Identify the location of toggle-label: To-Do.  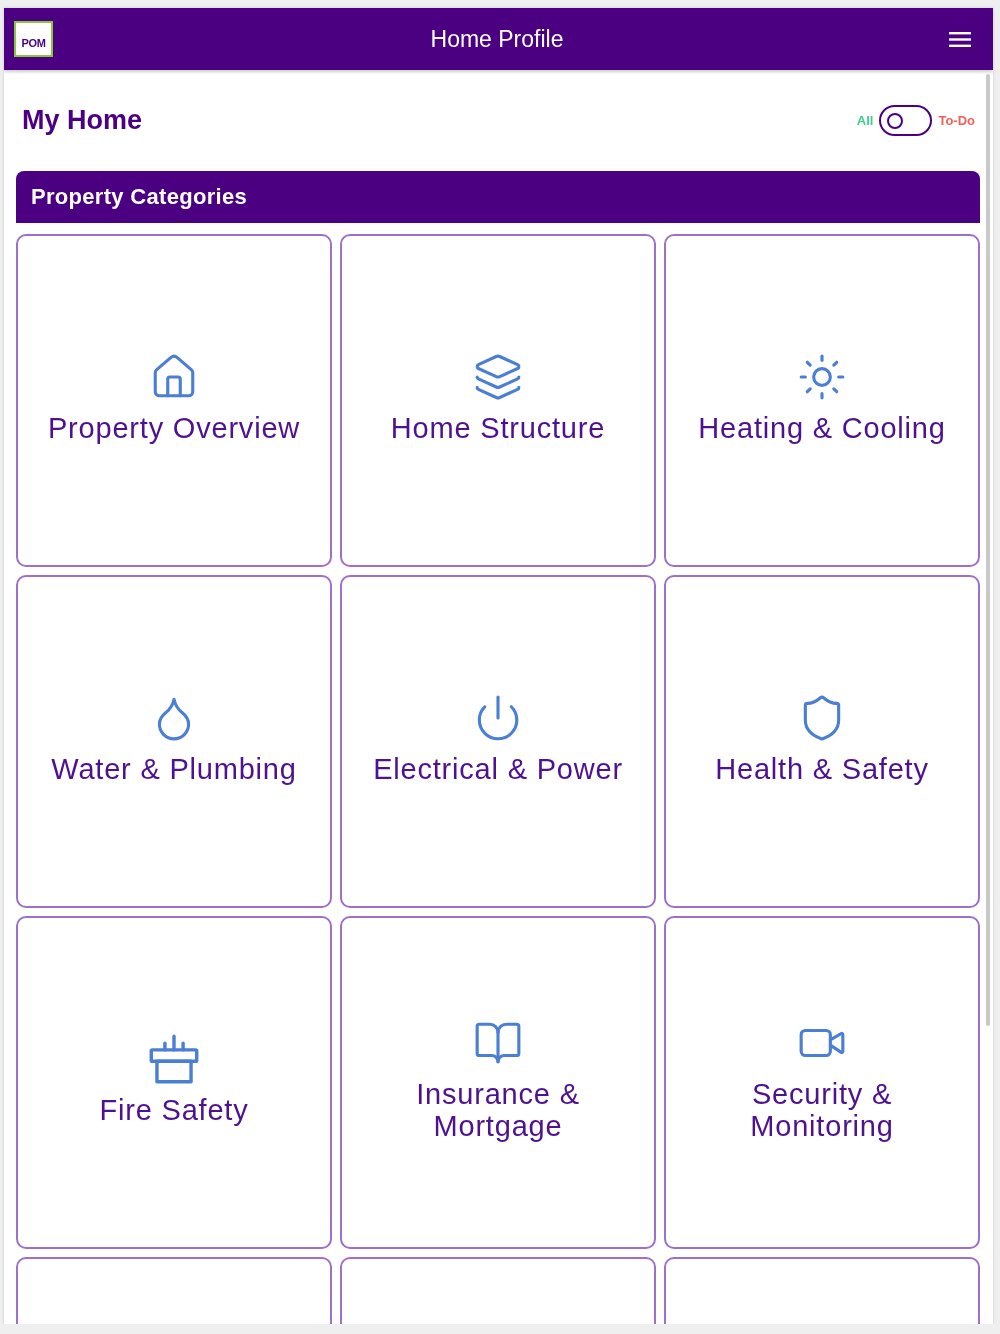
(956, 120).